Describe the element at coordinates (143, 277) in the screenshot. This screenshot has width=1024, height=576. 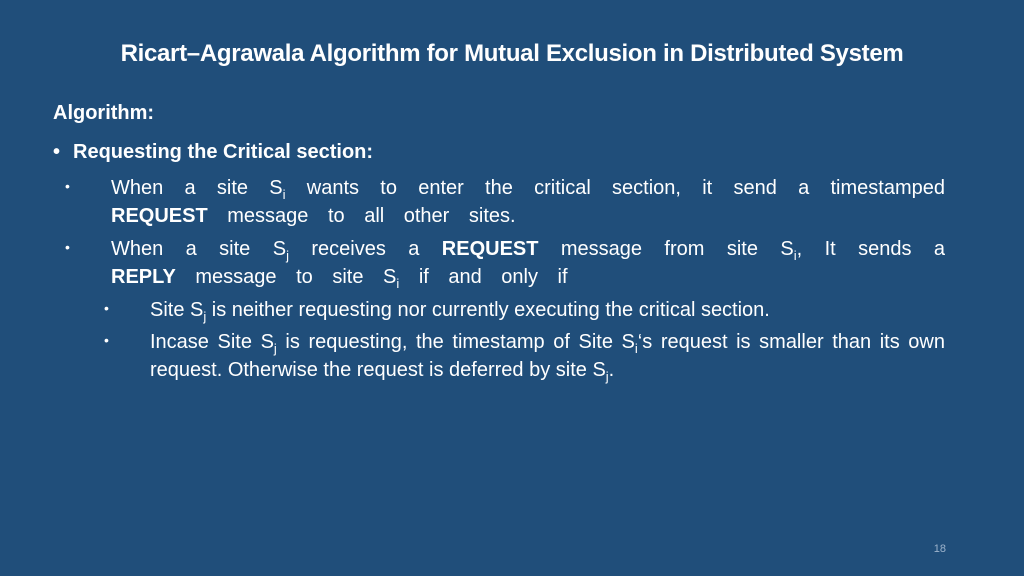
I see `reply-keyword: REPLY` at that location.